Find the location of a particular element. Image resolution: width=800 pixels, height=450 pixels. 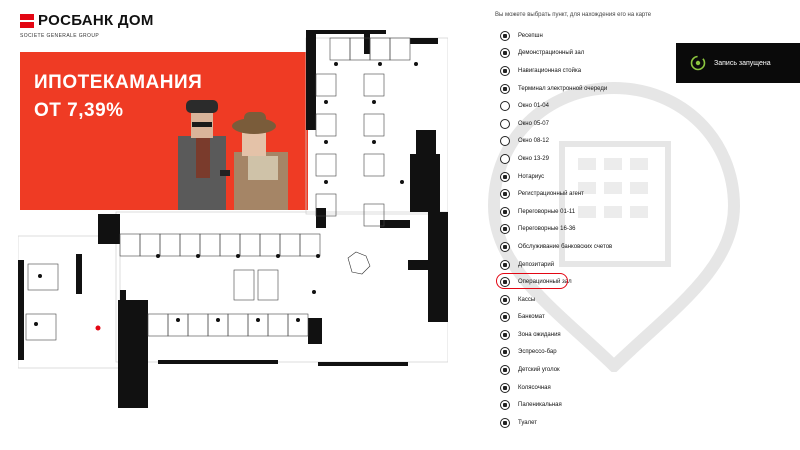

legend-item-label: Кассы is located at coordinates (527, 299).